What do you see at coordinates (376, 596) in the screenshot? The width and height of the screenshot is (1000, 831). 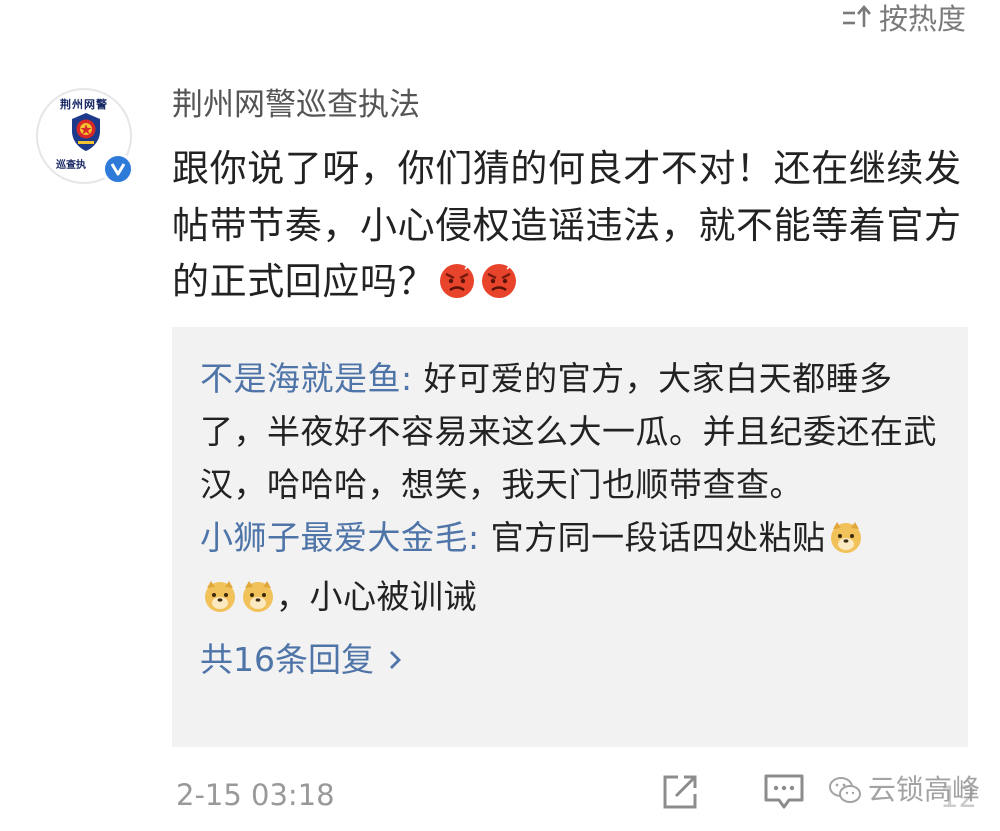 I see `reply-text-tail: ，小心被训诫` at bounding box center [376, 596].